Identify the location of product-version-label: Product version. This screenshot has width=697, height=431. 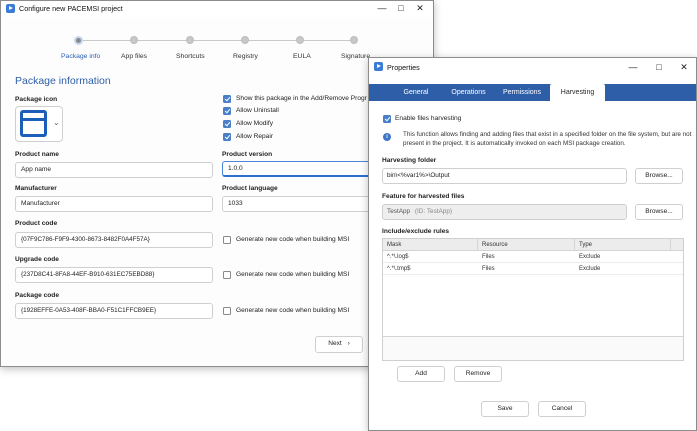
(247, 154).